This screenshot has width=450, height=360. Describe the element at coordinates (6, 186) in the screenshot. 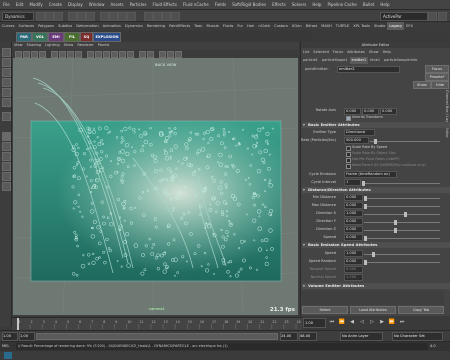

I see `layout-hypershade-icon` at that location.